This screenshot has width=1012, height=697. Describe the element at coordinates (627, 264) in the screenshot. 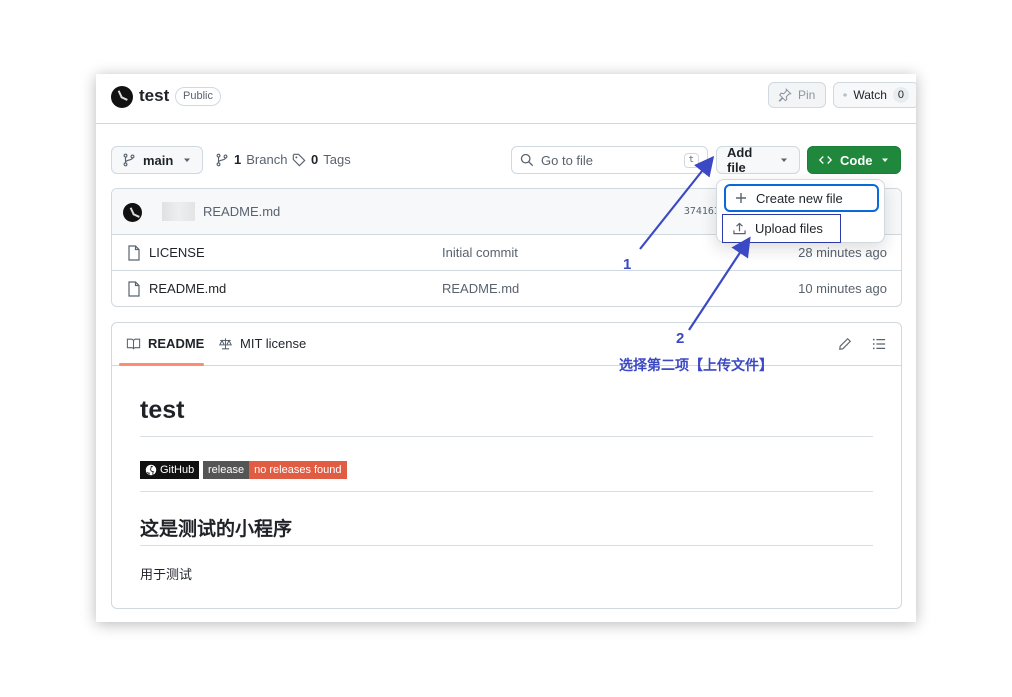

I see `annotation-step-1: 1` at that location.